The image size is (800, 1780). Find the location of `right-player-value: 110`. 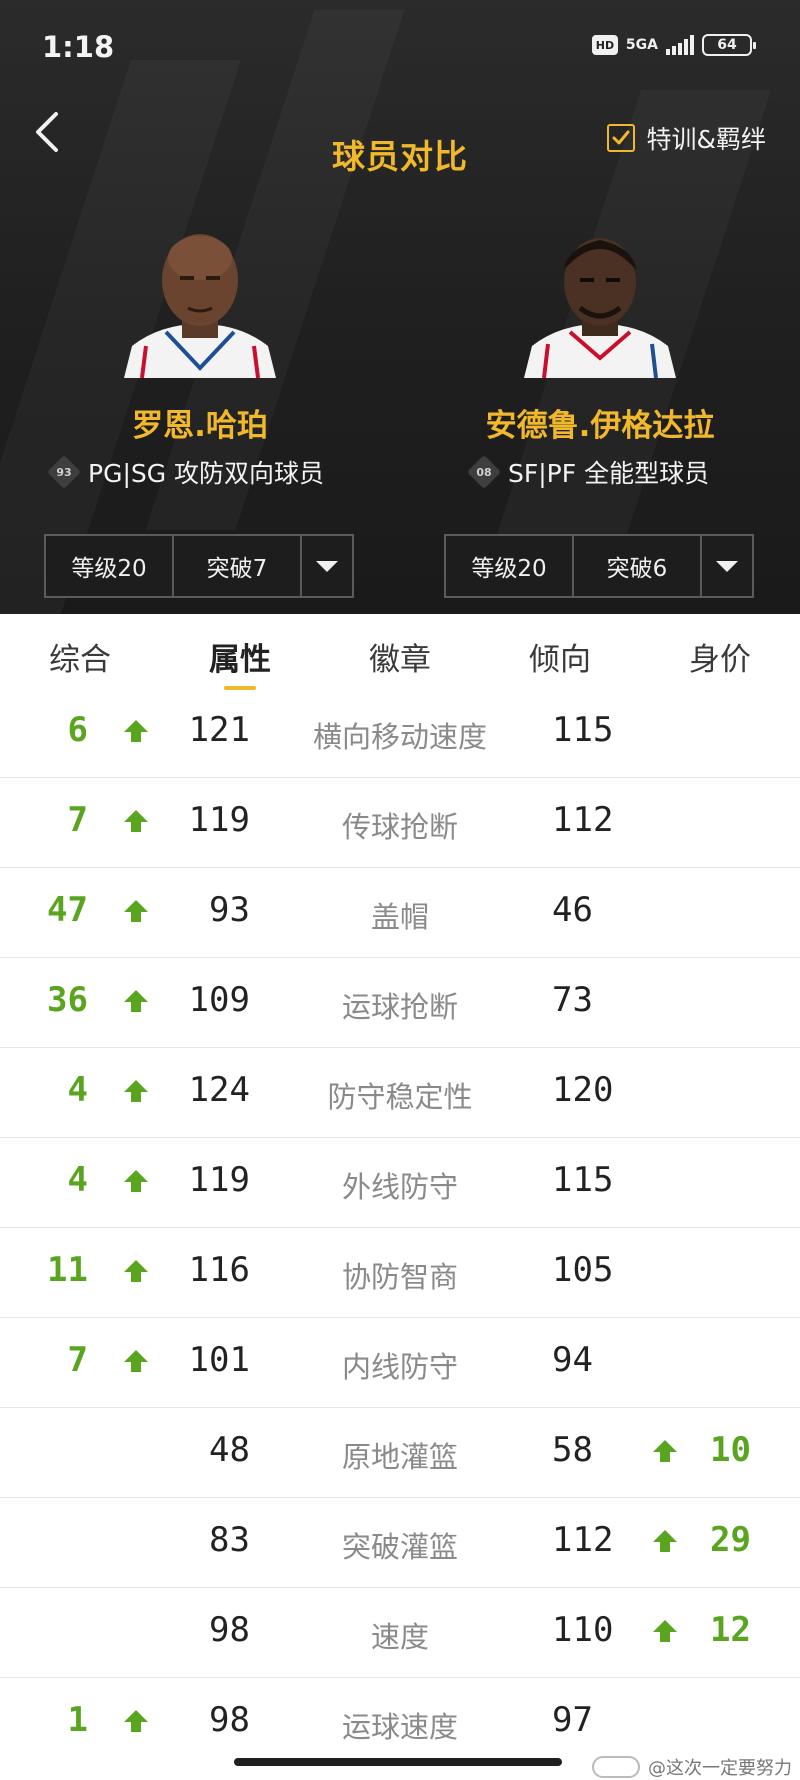

right-player-value: 110 is located at coordinates (583, 1630).